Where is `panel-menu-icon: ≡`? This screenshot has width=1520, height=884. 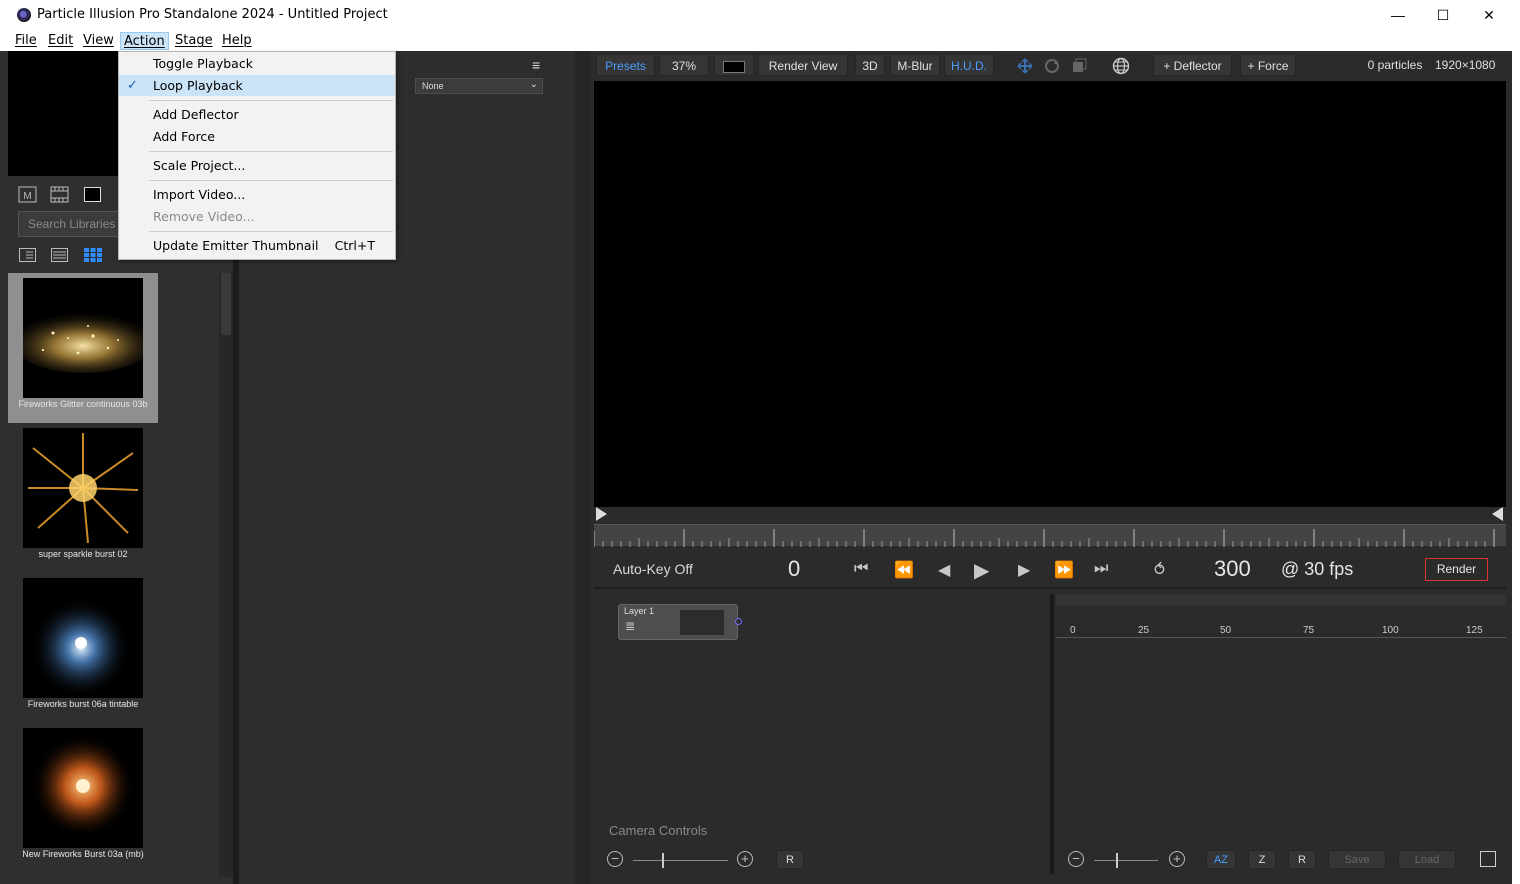 panel-menu-icon: ≡ is located at coordinates (536, 65).